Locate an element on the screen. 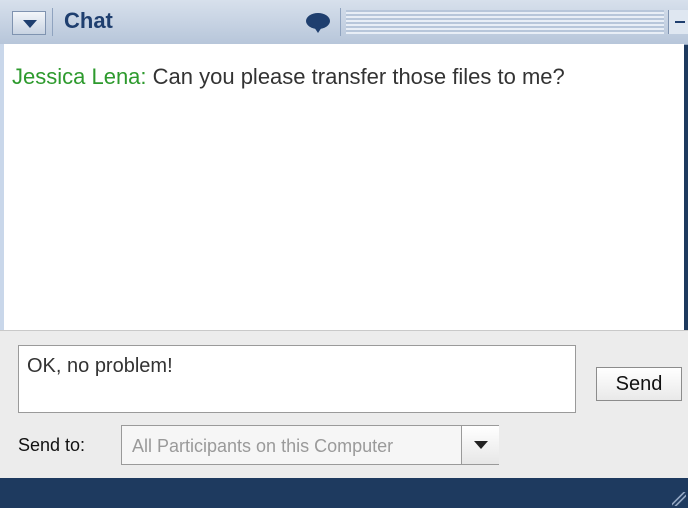 The image size is (688, 508). send-to-select: All Participants on this Computer is located at coordinates (310, 445).